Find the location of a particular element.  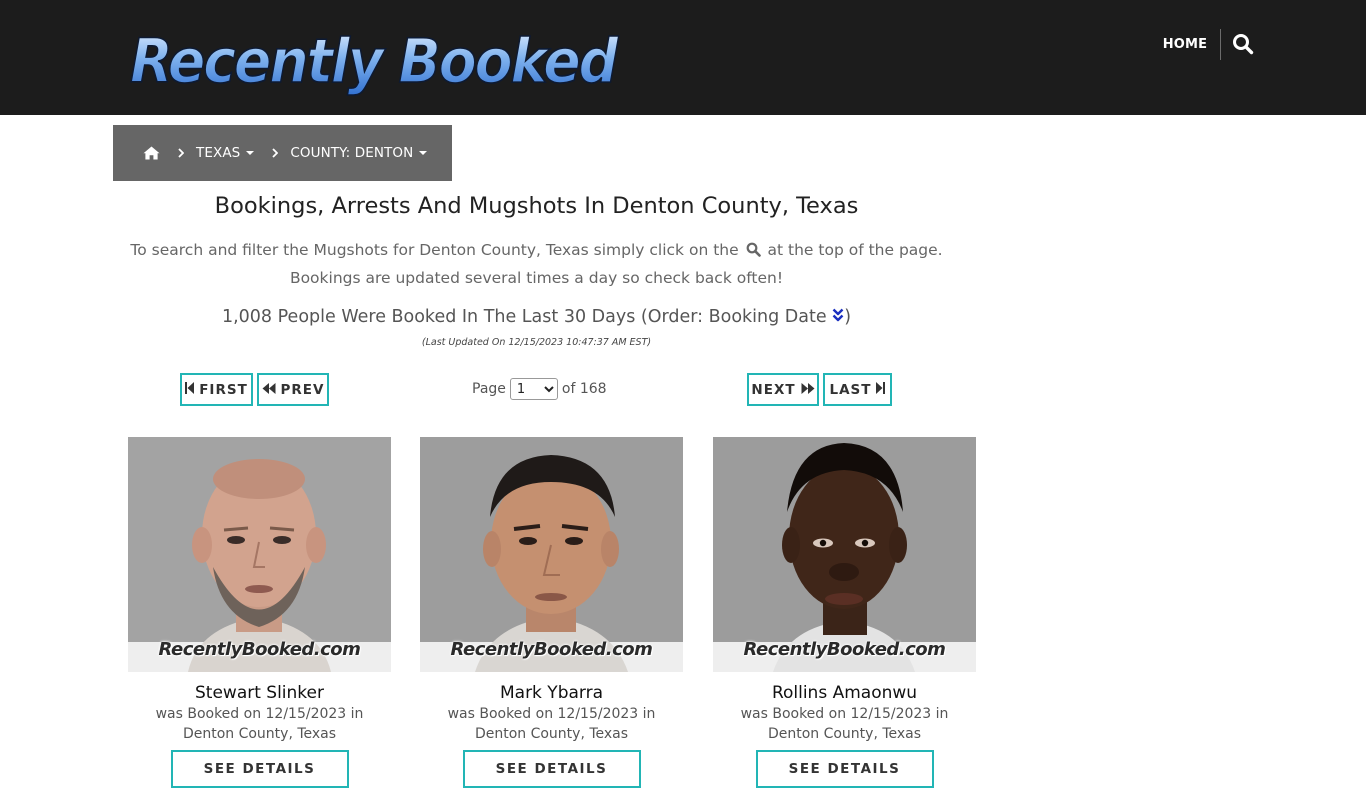

forward-icon is located at coordinates (808, 390).